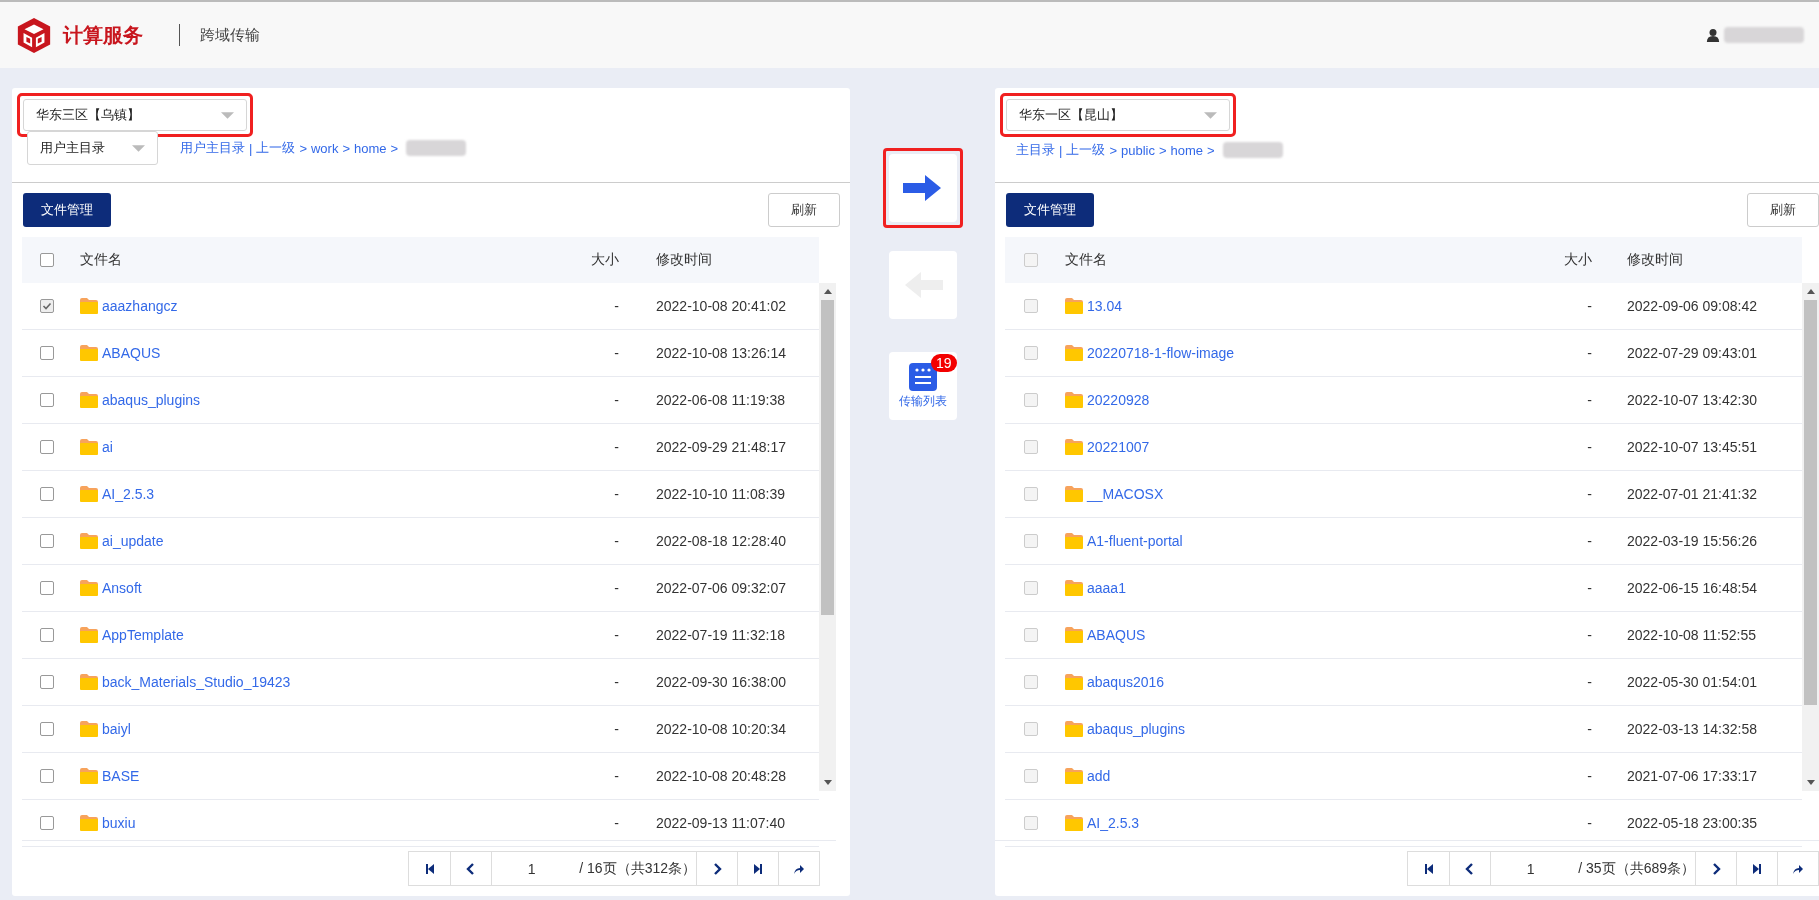  Describe the element at coordinates (1161, 353) in the screenshot. I see `folder-link: 20220718-1-flow-image` at that location.